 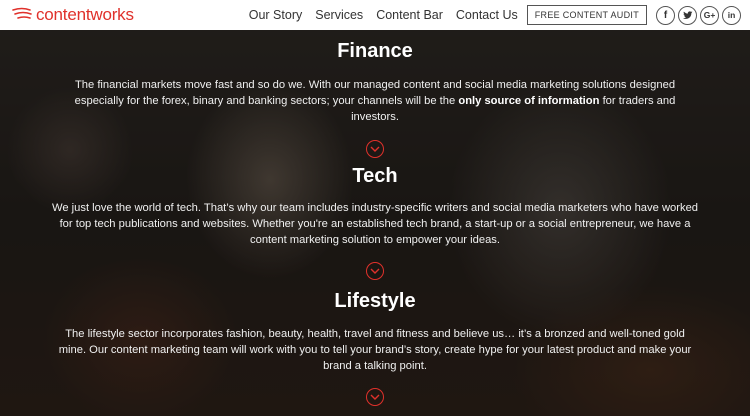 I want to click on finance-expand-button, so click(x=375, y=149).